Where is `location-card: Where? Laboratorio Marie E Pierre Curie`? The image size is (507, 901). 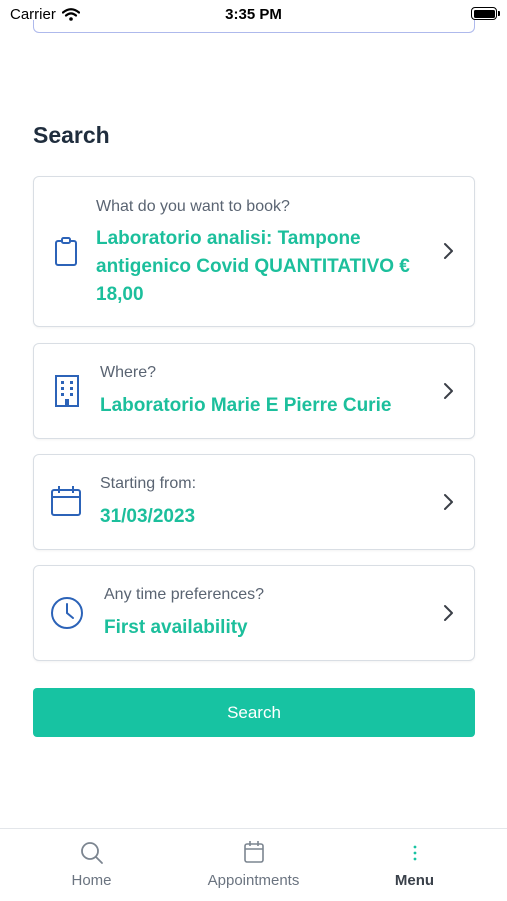 location-card: Where? Laboratorio Marie E Pierre Curie is located at coordinates (254, 391).